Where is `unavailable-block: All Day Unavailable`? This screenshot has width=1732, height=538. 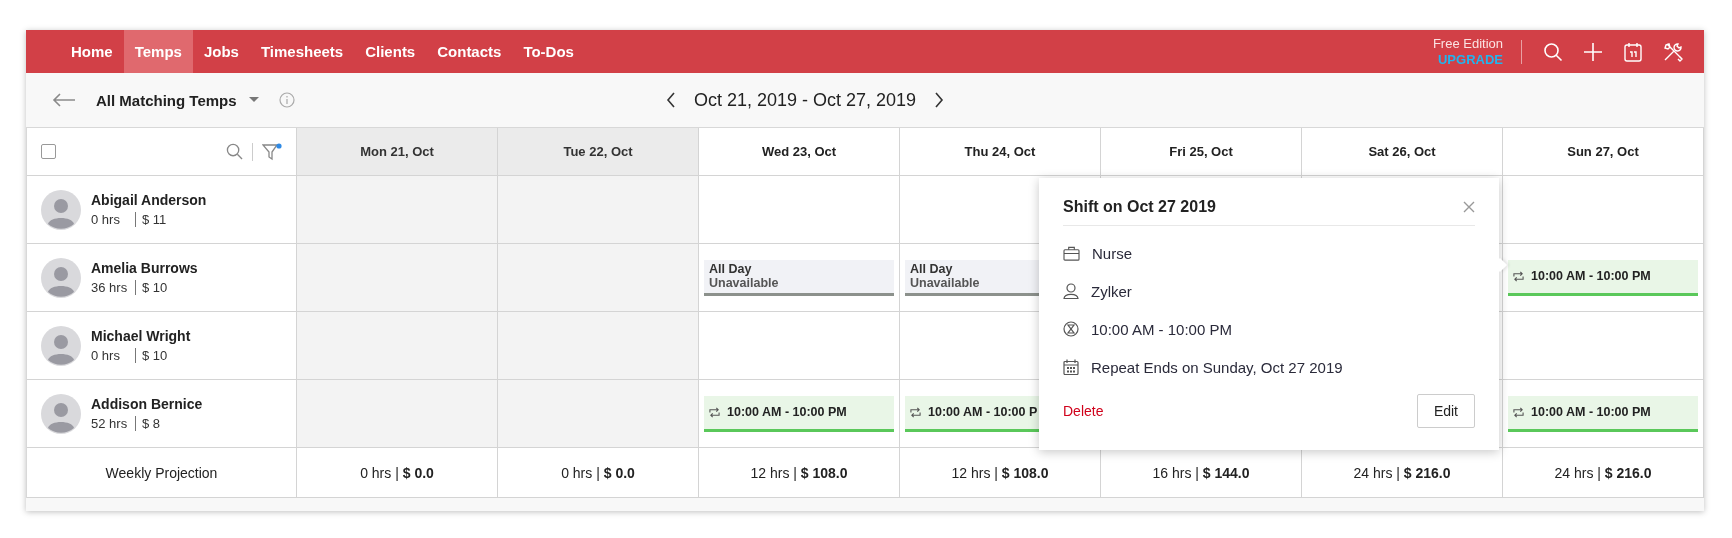 unavailable-block: All Day Unavailable is located at coordinates (799, 277).